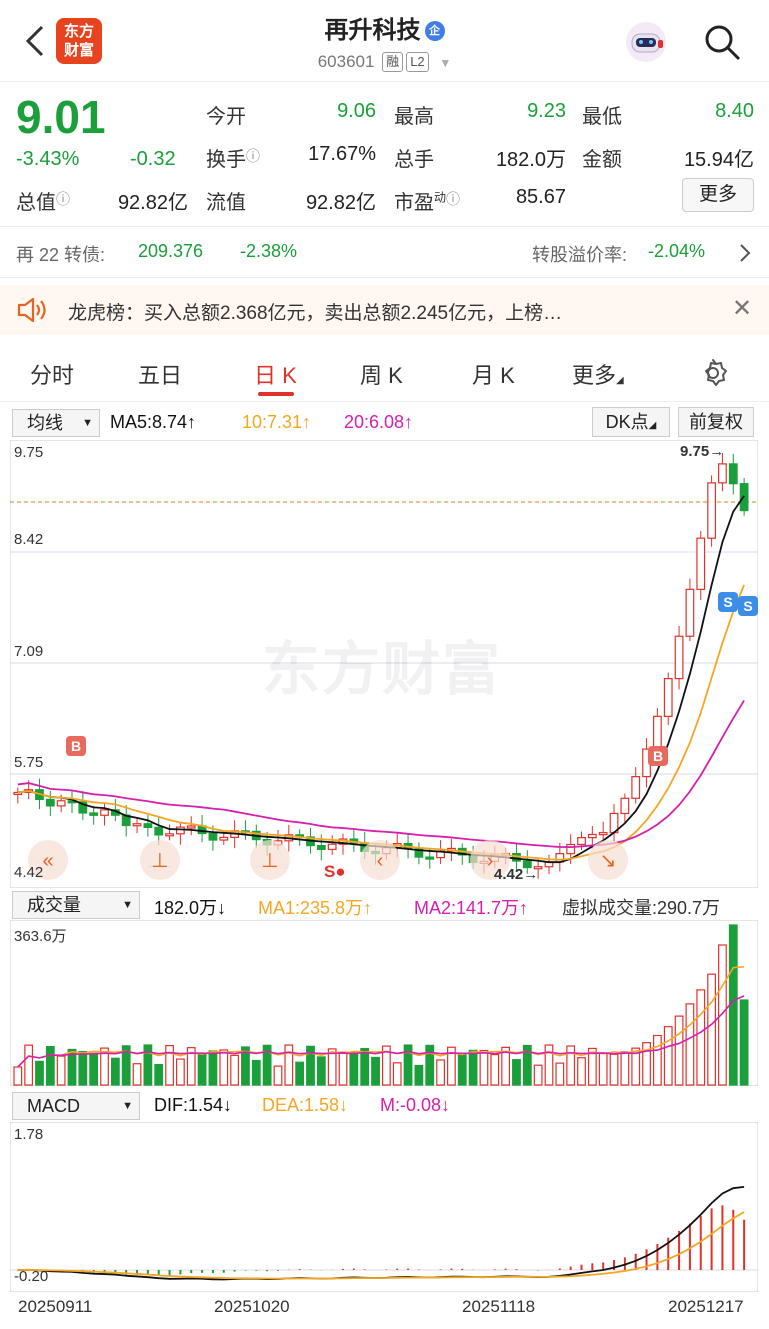 This screenshot has width=769, height=1329. I want to click on active-tab-underline, so click(276, 394).